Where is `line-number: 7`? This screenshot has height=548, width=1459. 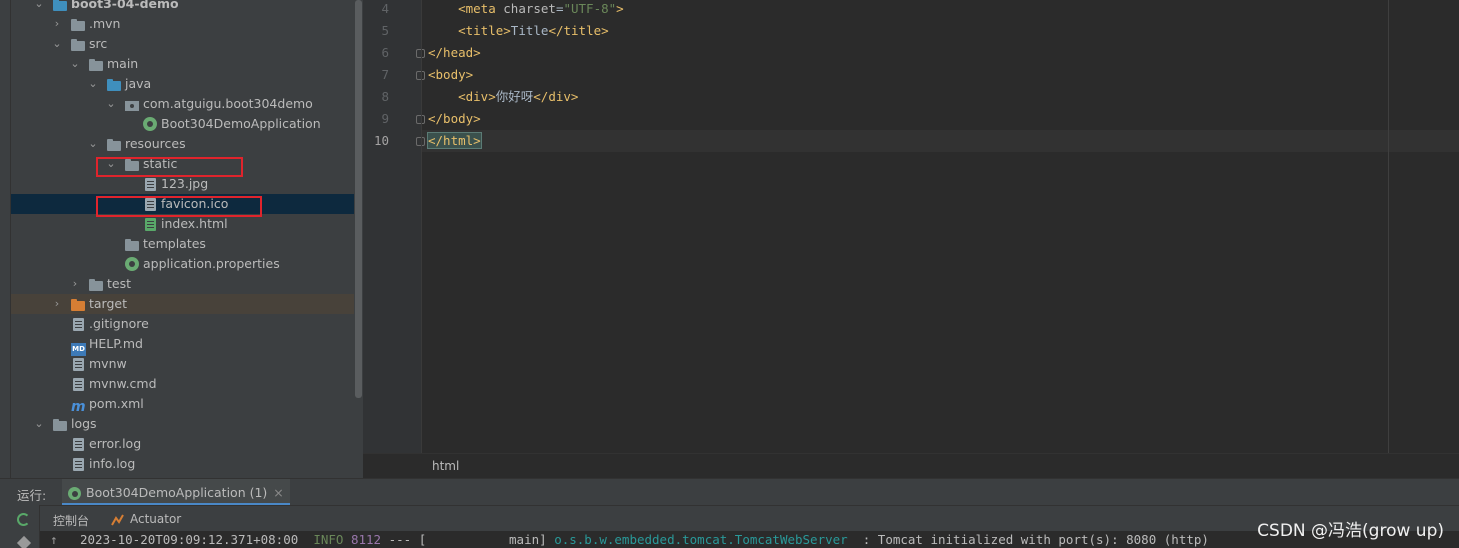 line-number: 7 is located at coordinates (385, 74).